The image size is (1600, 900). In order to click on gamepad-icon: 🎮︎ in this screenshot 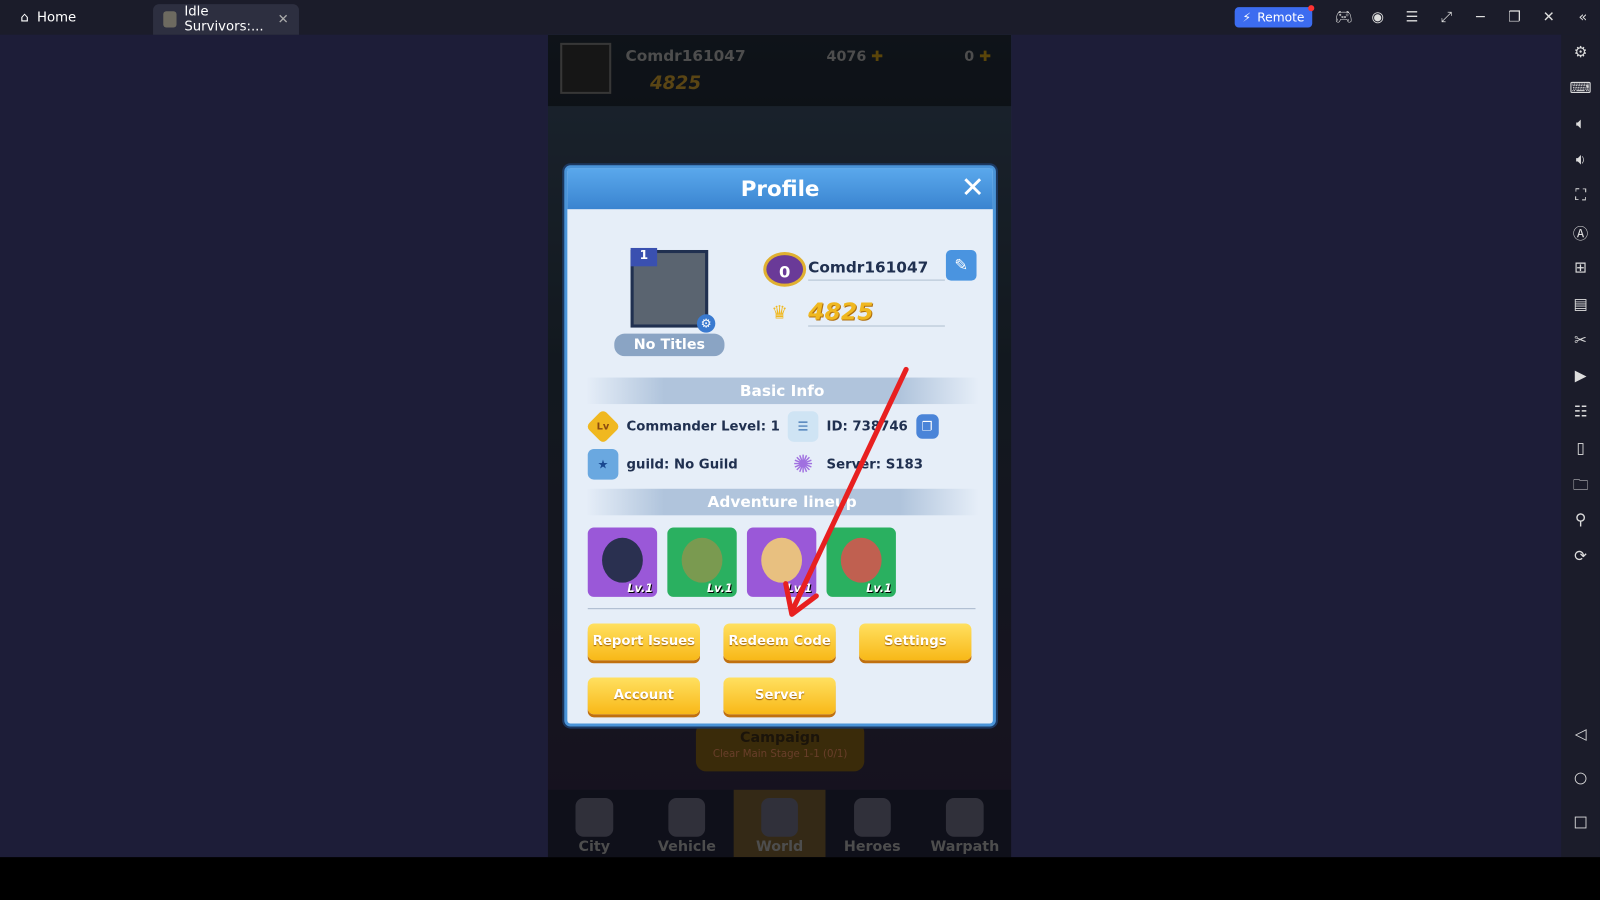, I will do `click(1344, 17)`.